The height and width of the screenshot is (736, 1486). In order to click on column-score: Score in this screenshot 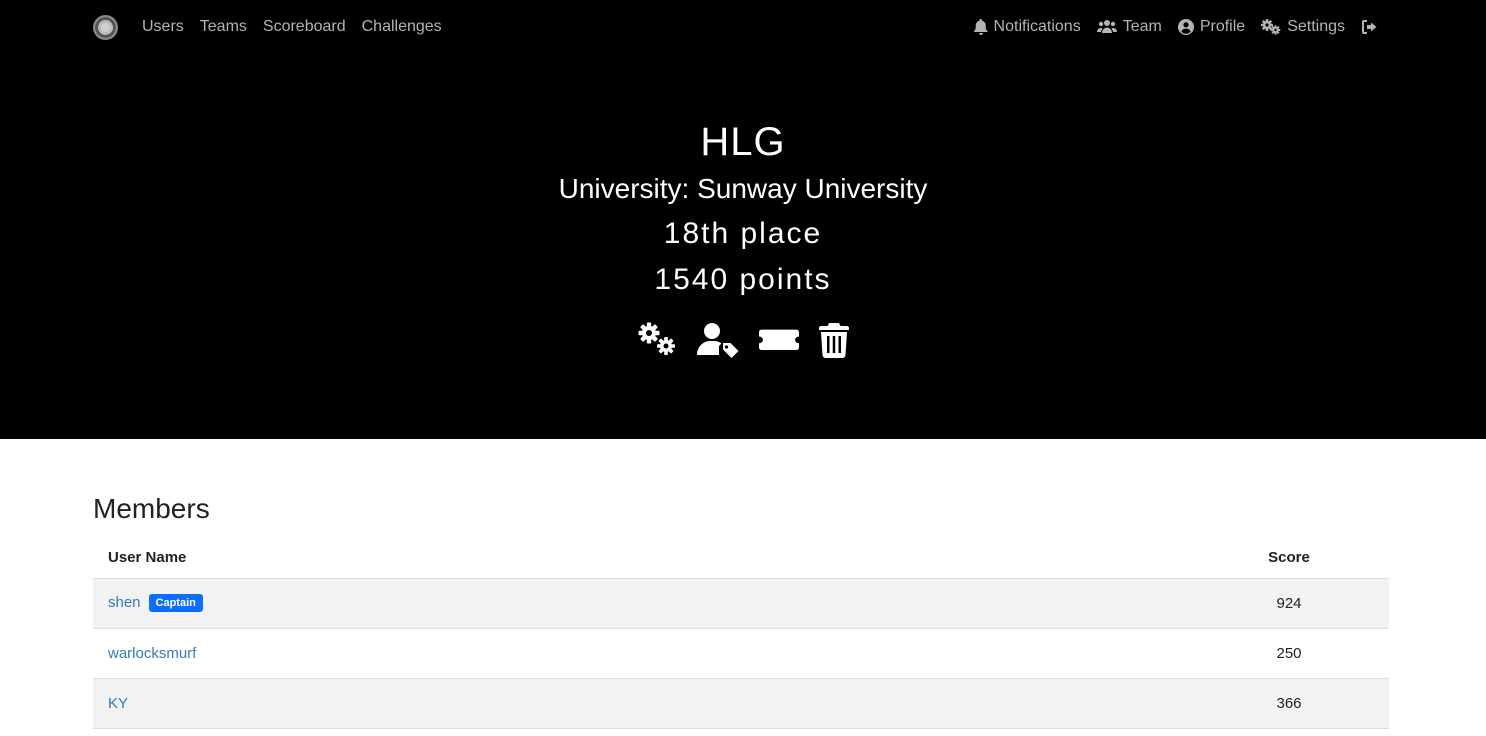, I will do `click(1289, 558)`.